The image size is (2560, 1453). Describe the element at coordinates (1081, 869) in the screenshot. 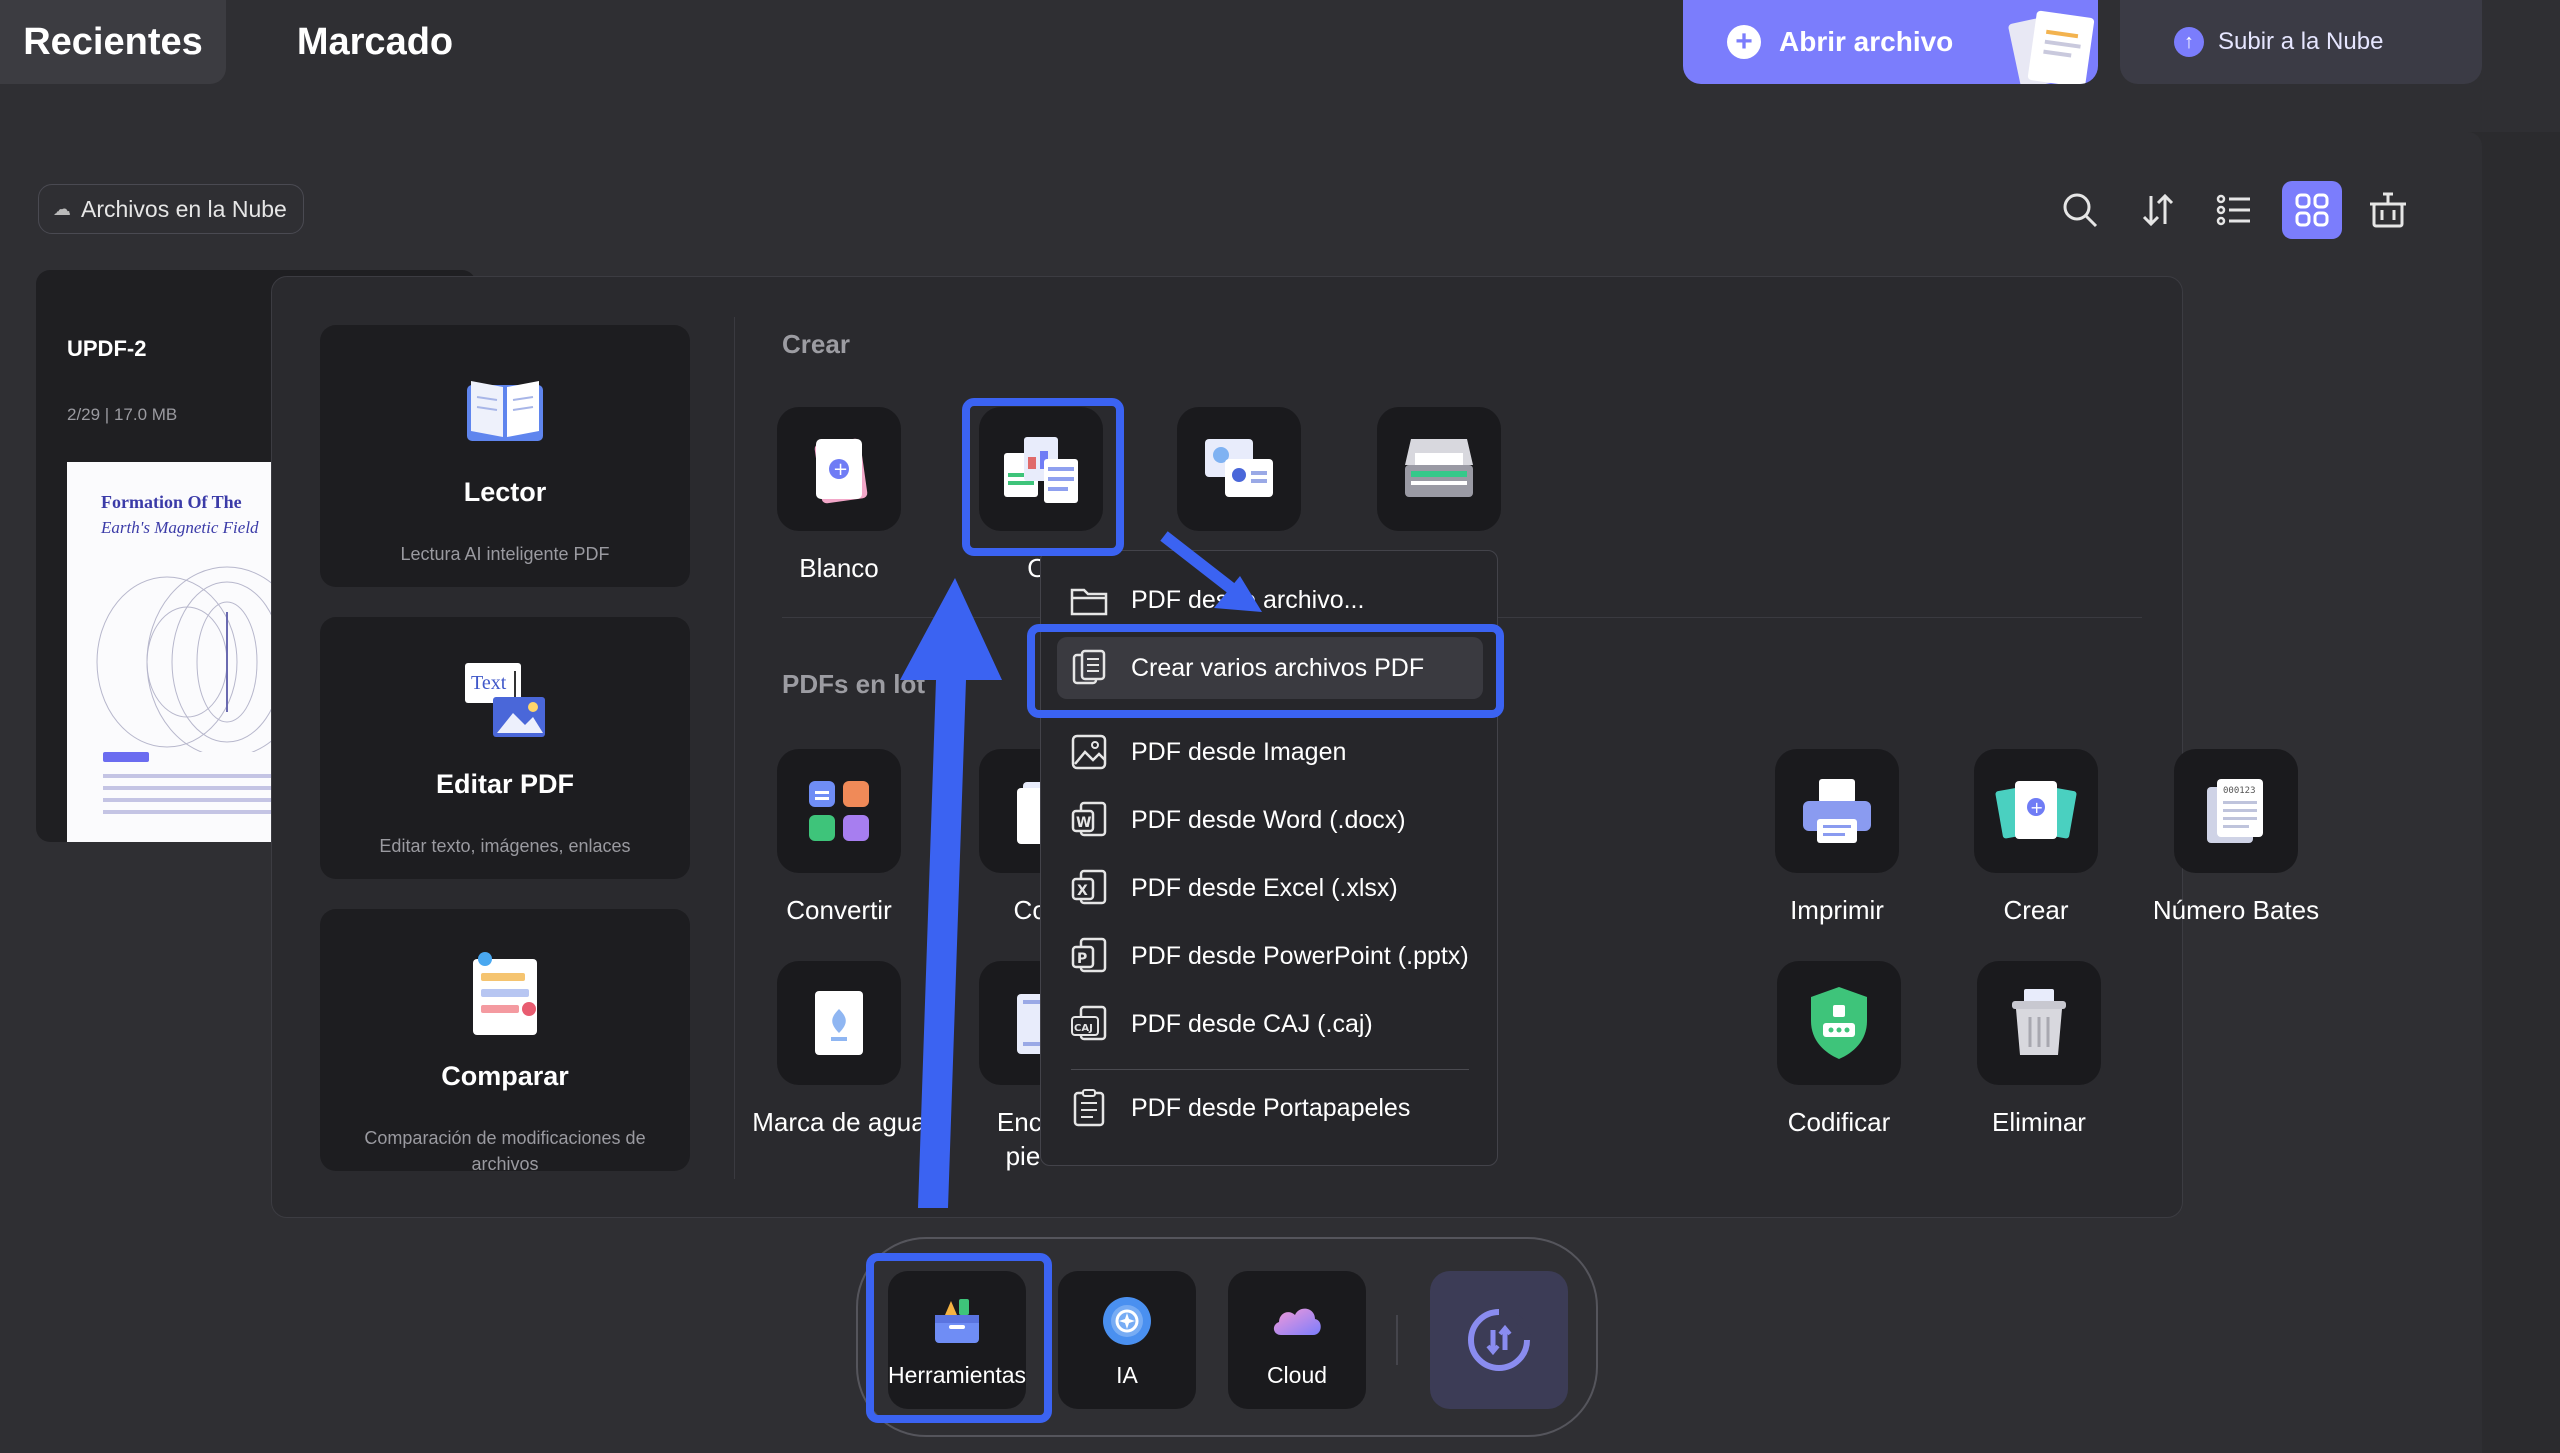

I see `tutorial-arrows` at that location.